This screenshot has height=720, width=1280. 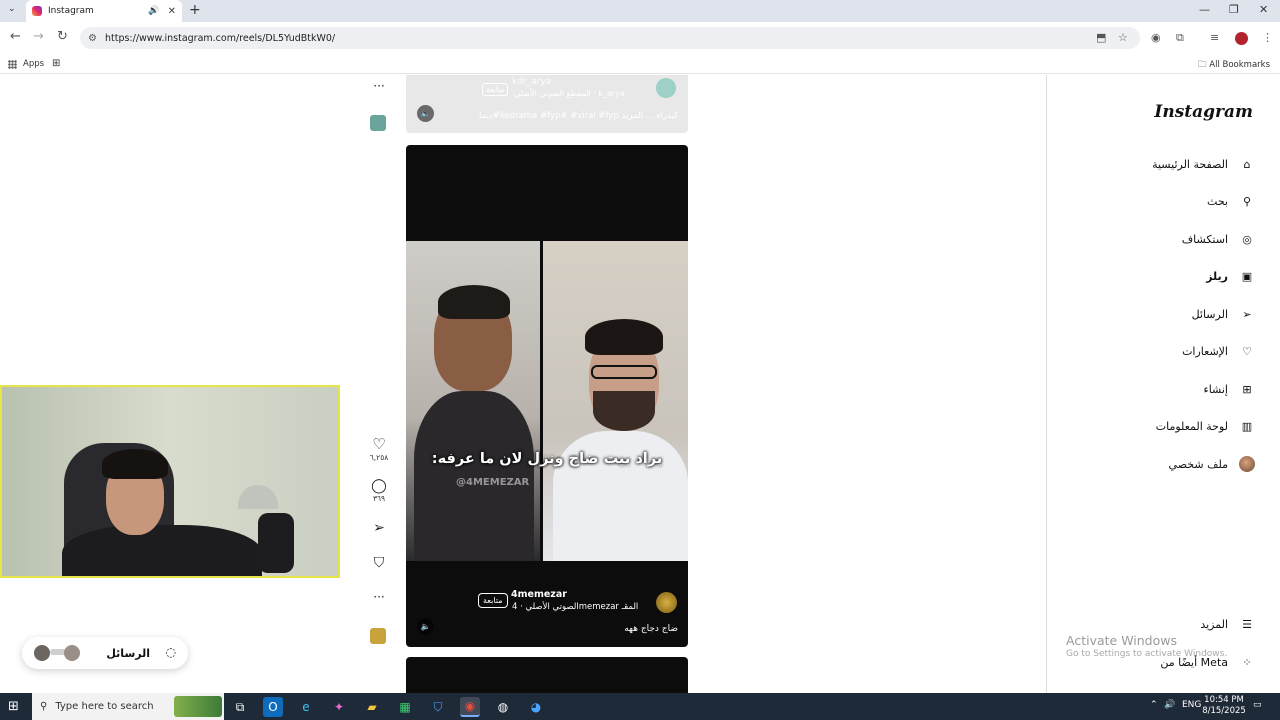 What do you see at coordinates (1247, 426) in the screenshot?
I see `dashboard-icon: ▥` at bounding box center [1247, 426].